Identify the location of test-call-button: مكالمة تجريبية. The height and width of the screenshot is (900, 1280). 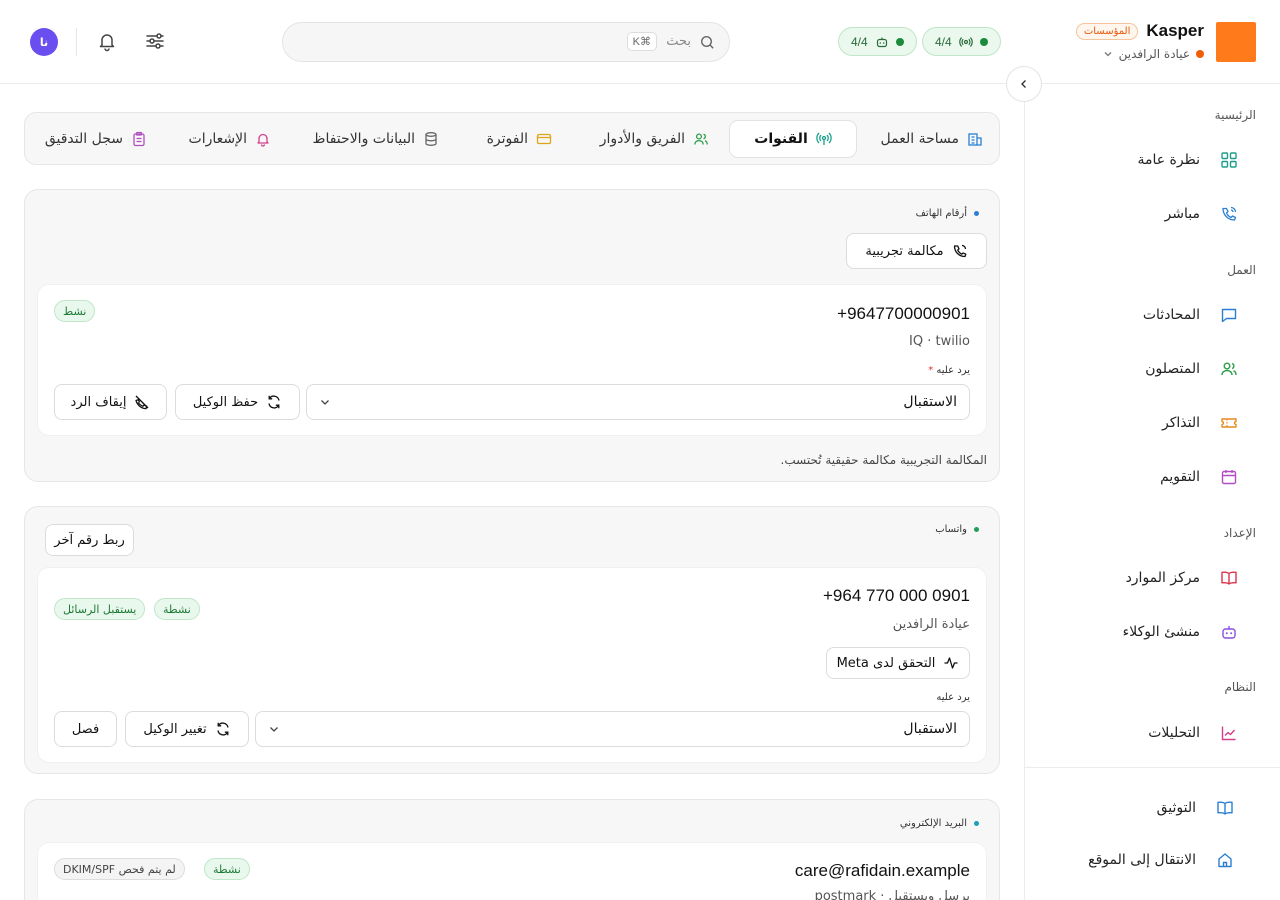
(916, 251).